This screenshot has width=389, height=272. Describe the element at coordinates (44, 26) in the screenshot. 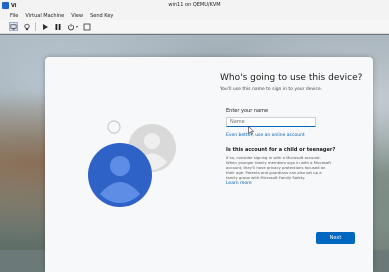

I see `play-icon` at that location.